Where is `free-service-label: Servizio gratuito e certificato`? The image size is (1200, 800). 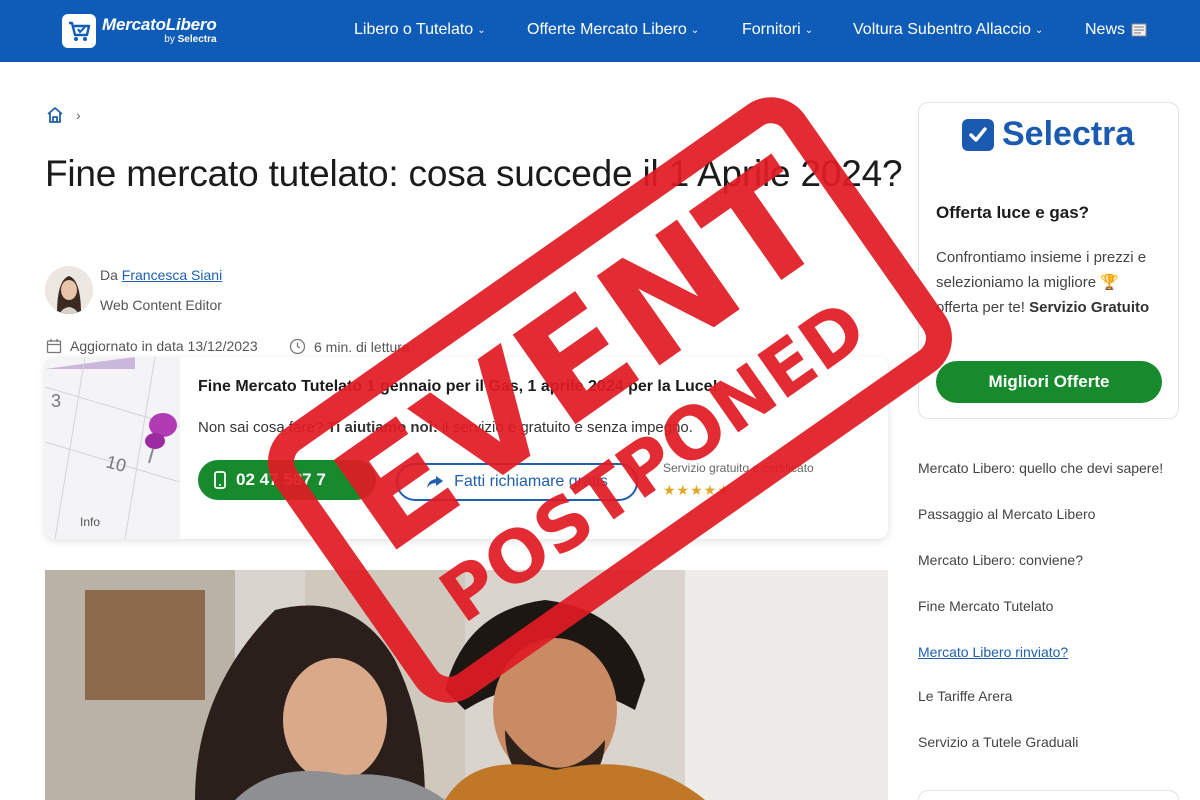 free-service-label: Servizio gratuito e certificato is located at coordinates (738, 468).